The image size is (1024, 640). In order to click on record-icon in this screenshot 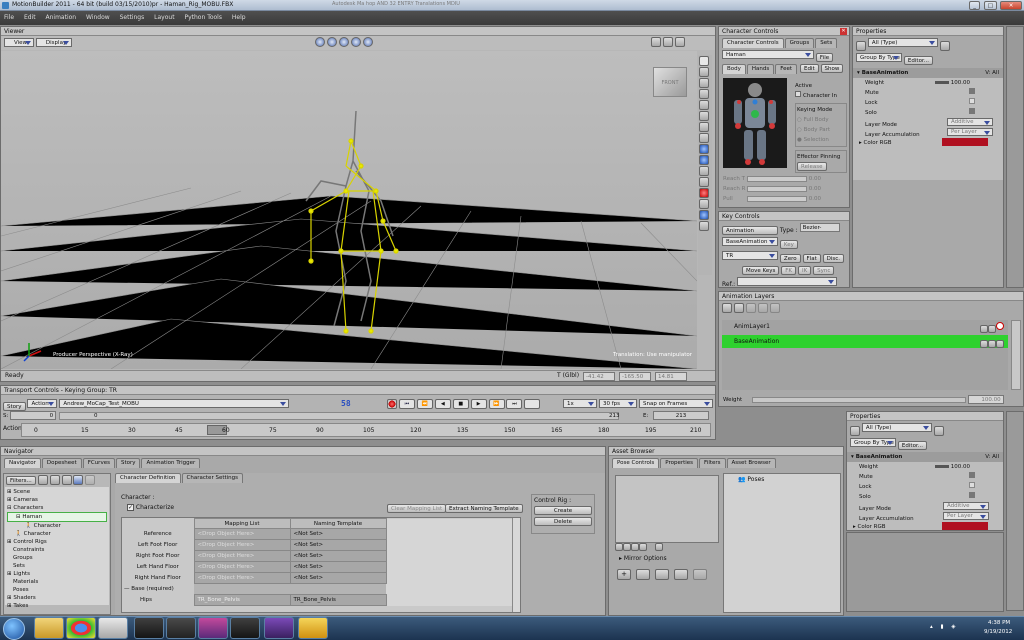, I will do `click(704, 193)`.